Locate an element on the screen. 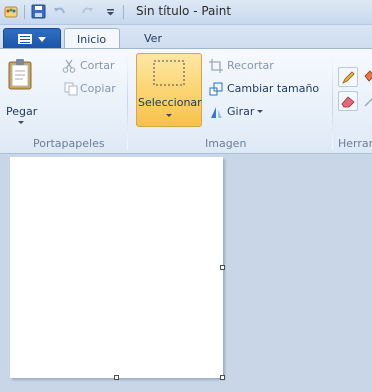 The width and height of the screenshot is (372, 392). clipboard-group-label: Portapapeles is located at coordinates (69, 143).